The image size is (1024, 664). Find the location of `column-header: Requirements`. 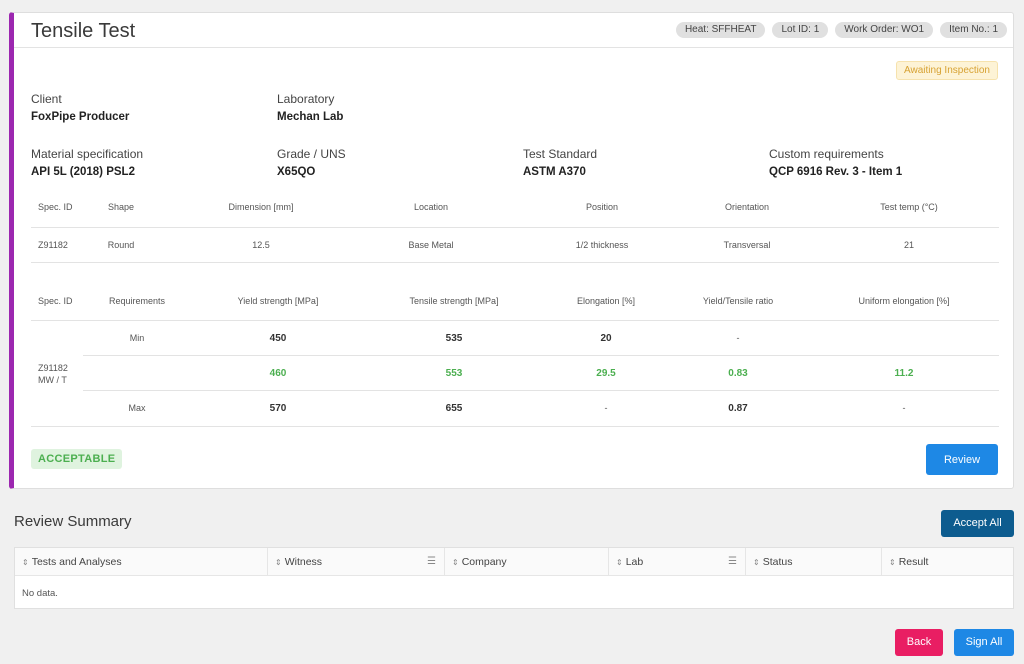

column-header: Requirements is located at coordinates (137, 301).